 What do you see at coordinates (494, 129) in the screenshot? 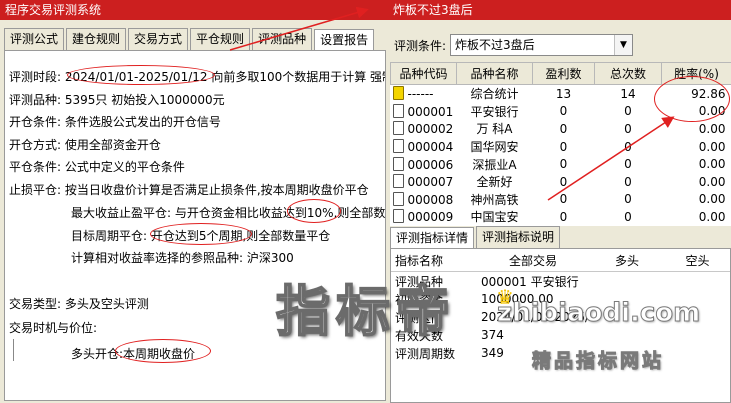
I see `cell-name: 万 科A` at bounding box center [494, 129].